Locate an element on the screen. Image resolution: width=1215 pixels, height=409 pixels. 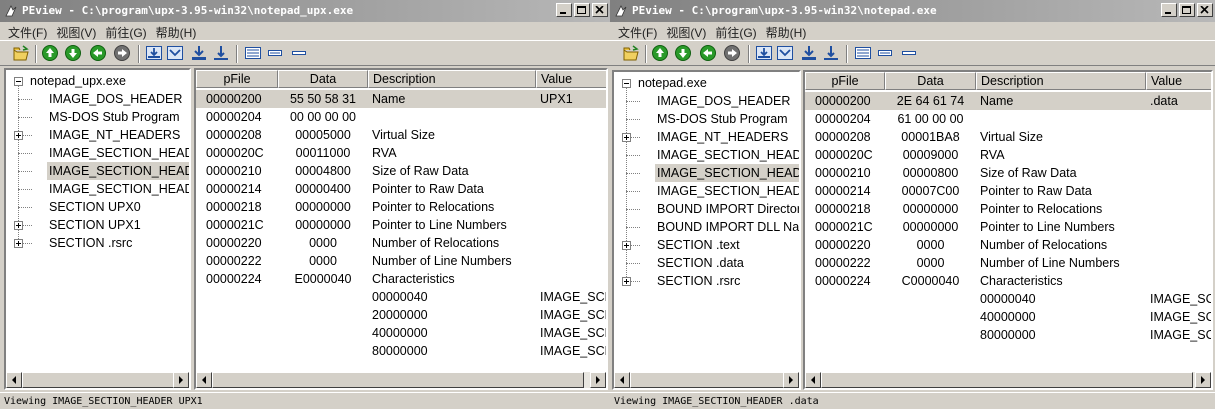
tree-node: BOUND IMPORT Directory Table is located at coordinates (706, 209).